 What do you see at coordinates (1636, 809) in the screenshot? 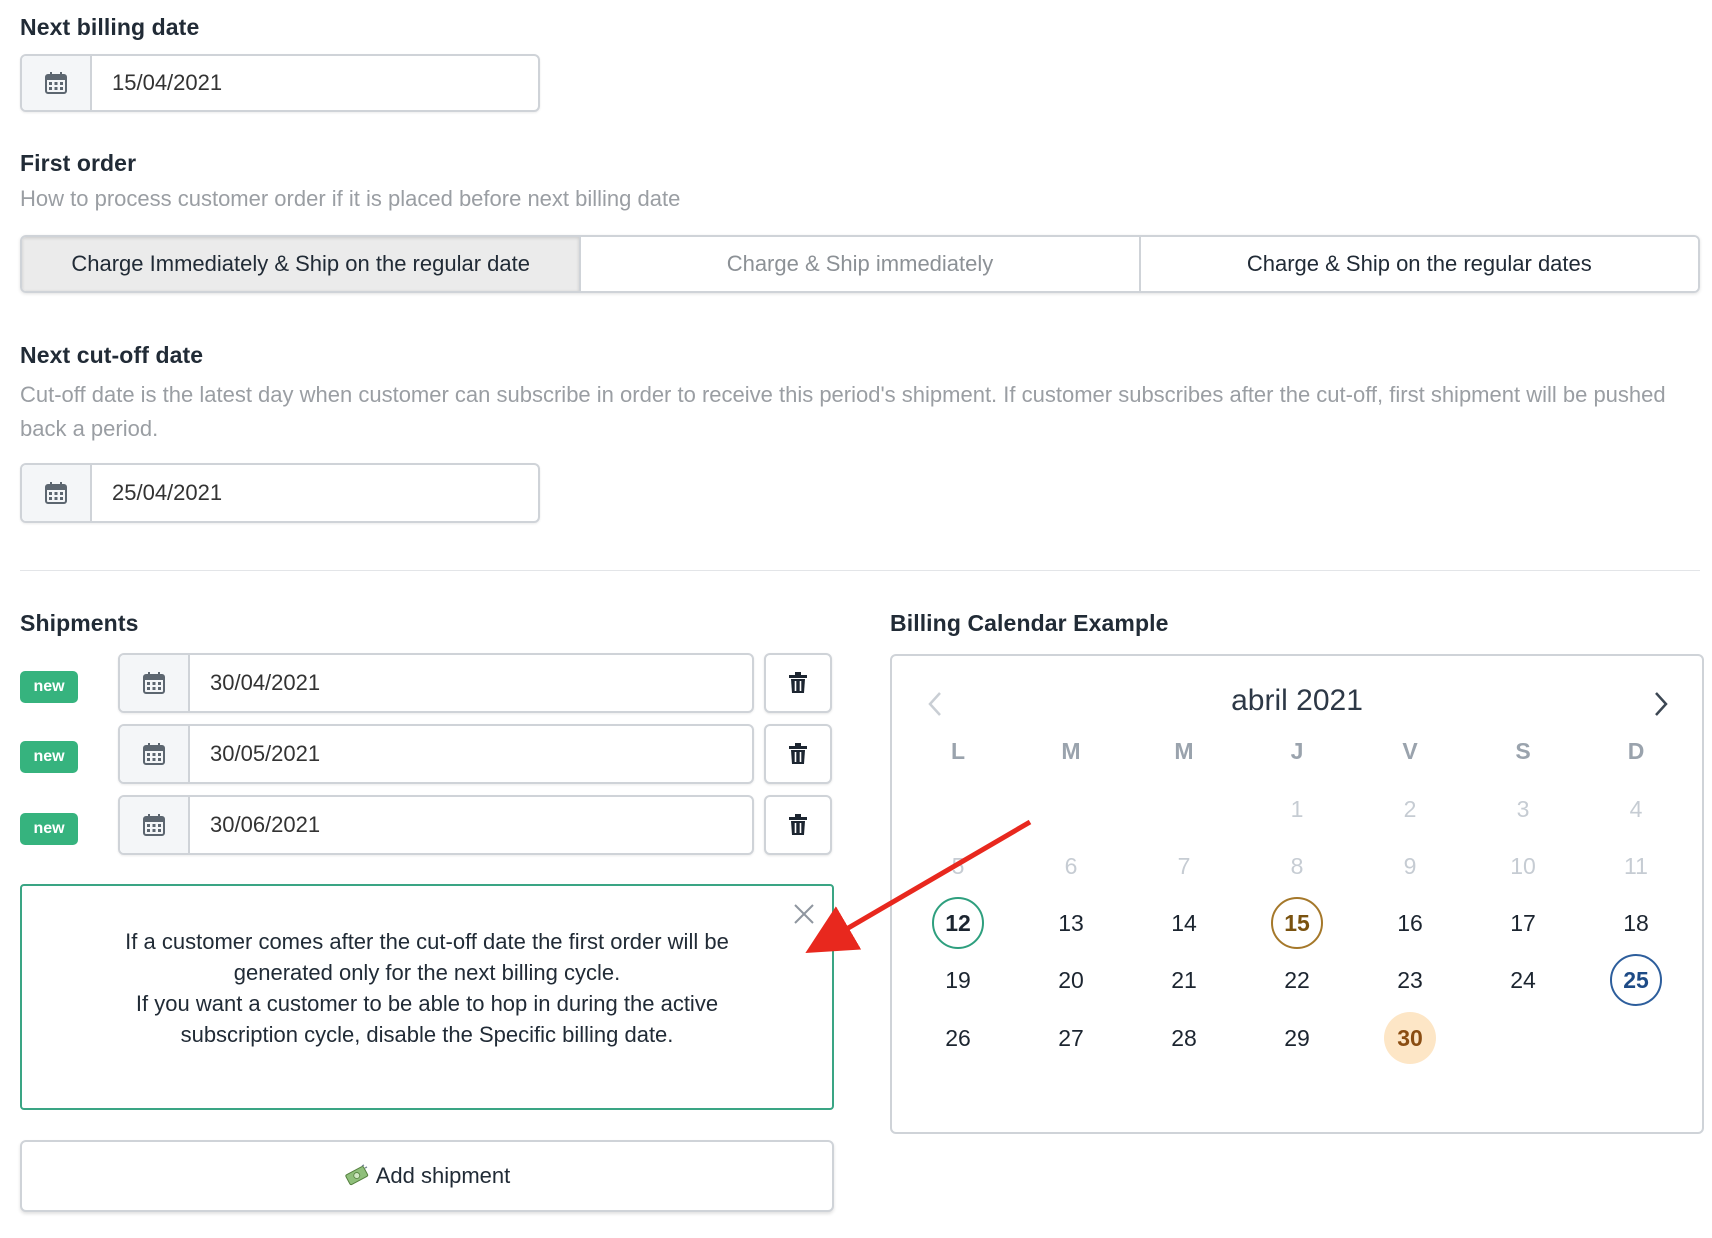
I see `calendar-day: 4` at bounding box center [1636, 809].